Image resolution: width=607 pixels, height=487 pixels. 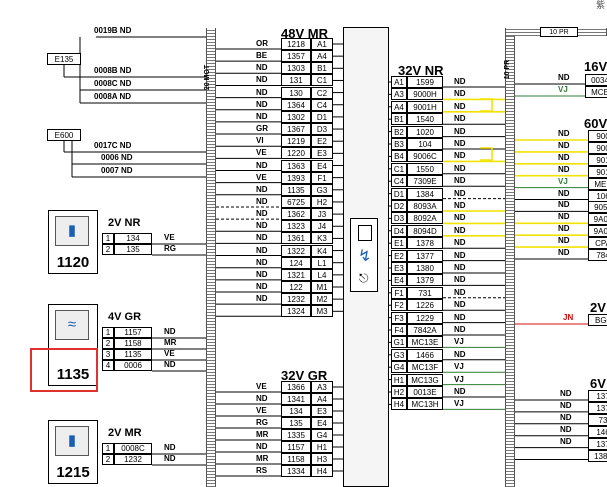 I want to click on row-wire: 1158, so click(x=296, y=459).